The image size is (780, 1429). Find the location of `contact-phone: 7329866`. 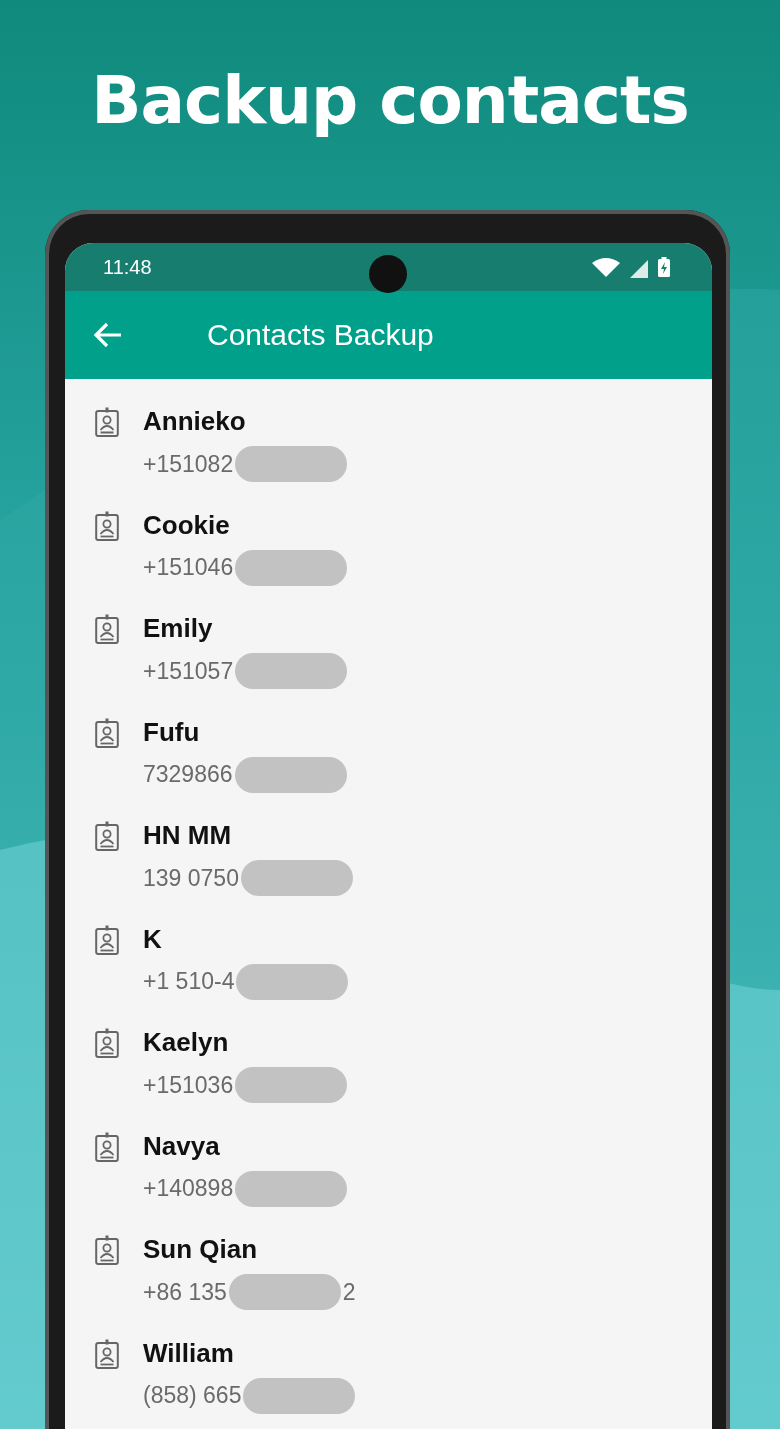

contact-phone: 7329866 is located at coordinates (188, 774).